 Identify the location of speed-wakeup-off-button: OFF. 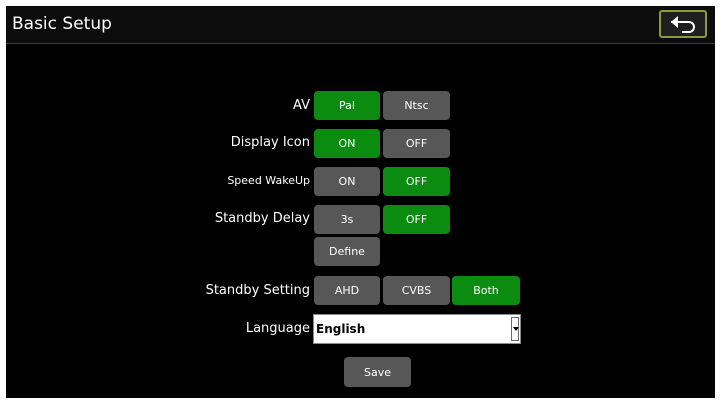
(416, 181).